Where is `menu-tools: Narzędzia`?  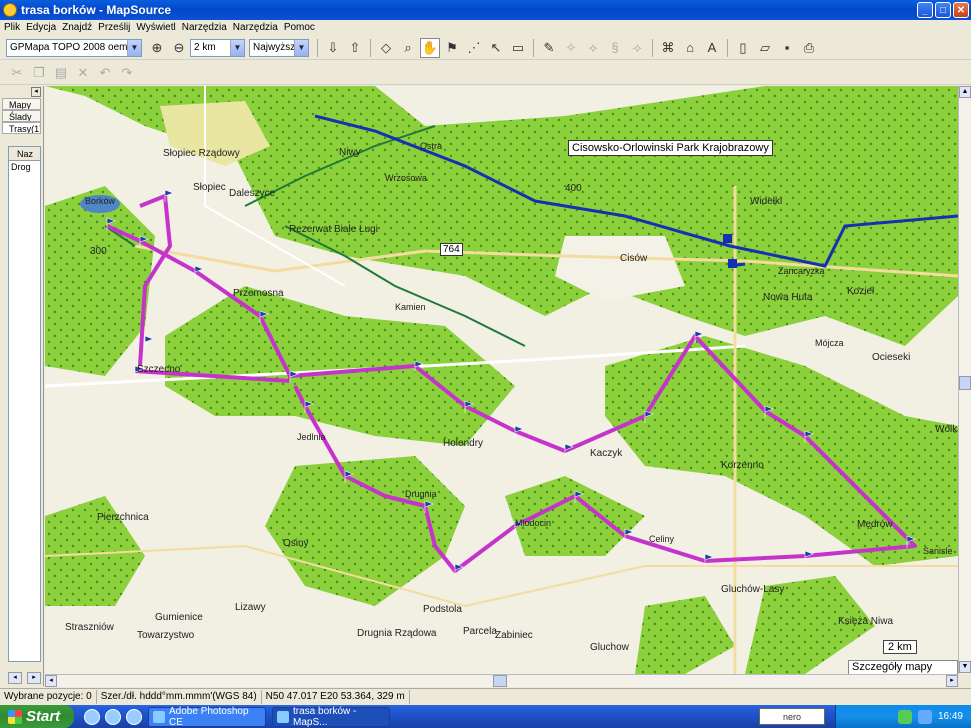
menu-tools: Narzędzia is located at coordinates (204, 27).